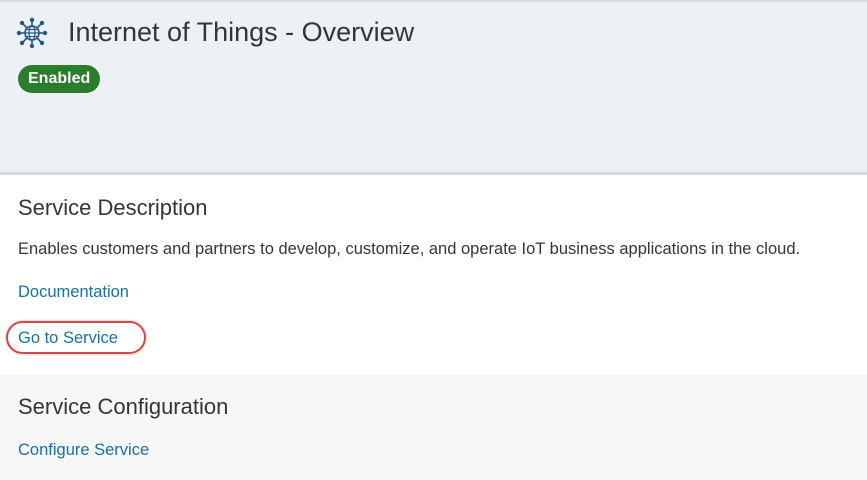  Describe the element at coordinates (241, 32) in the screenshot. I see `page-title: Internet of Things - Overview` at that location.